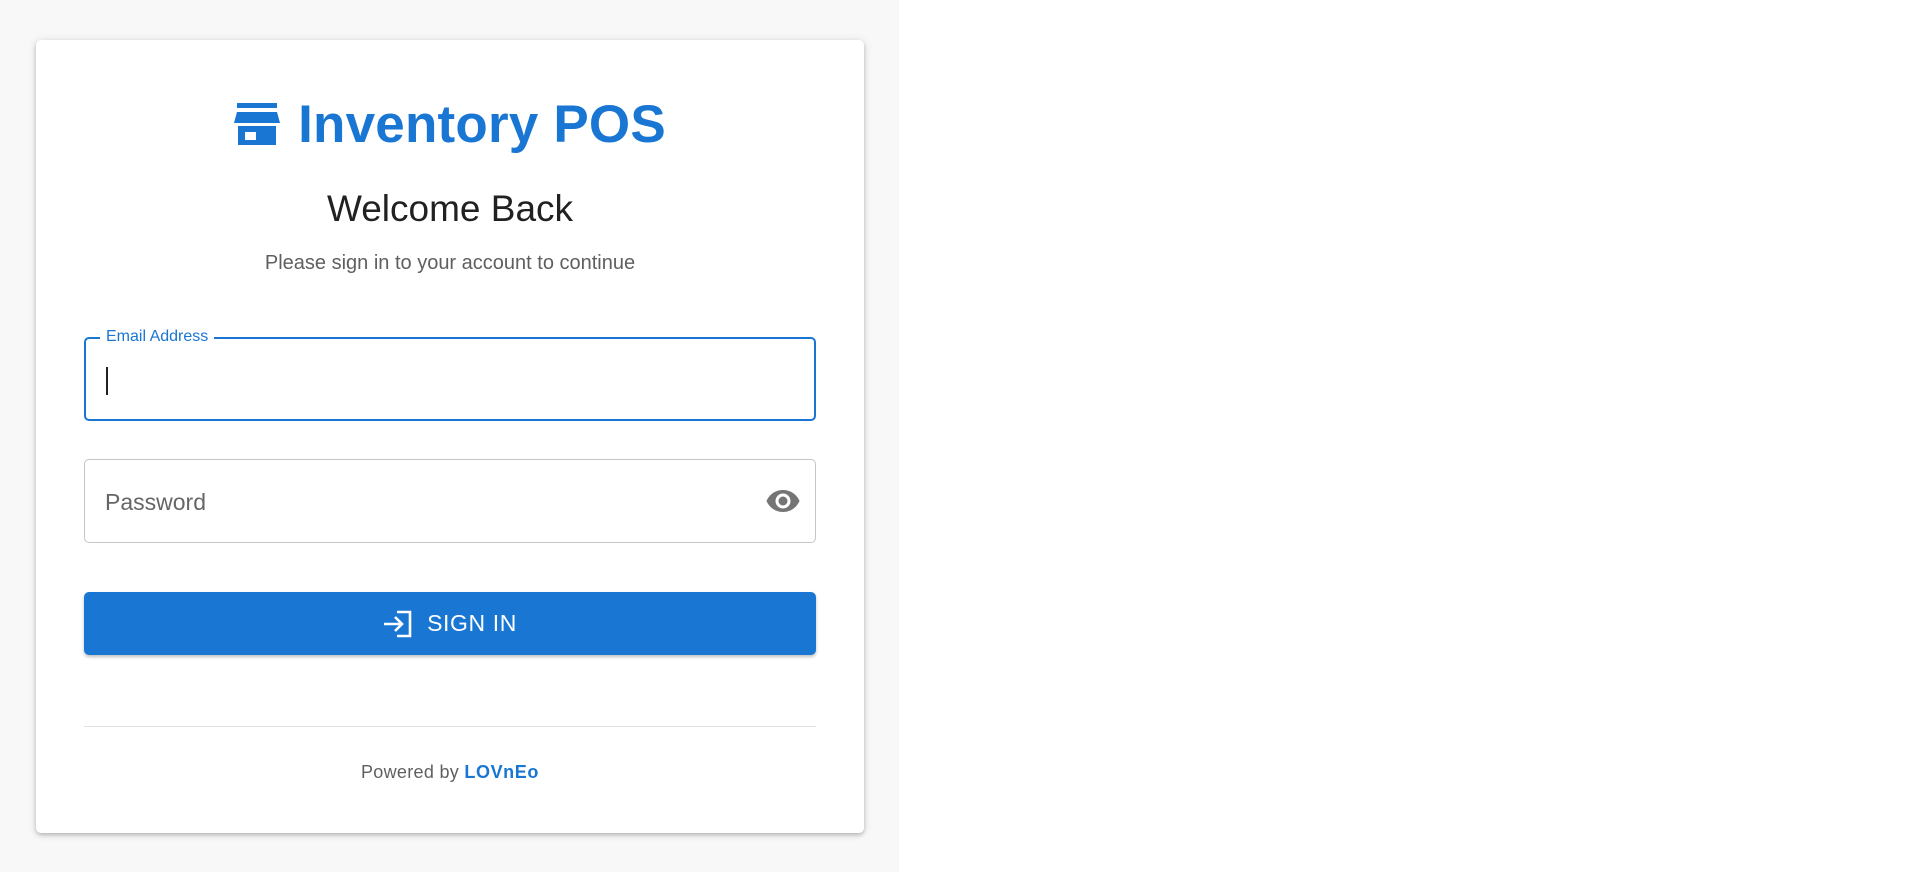 This screenshot has width=1918, height=872. I want to click on sign-in-button: SIGN IN, so click(450, 623).